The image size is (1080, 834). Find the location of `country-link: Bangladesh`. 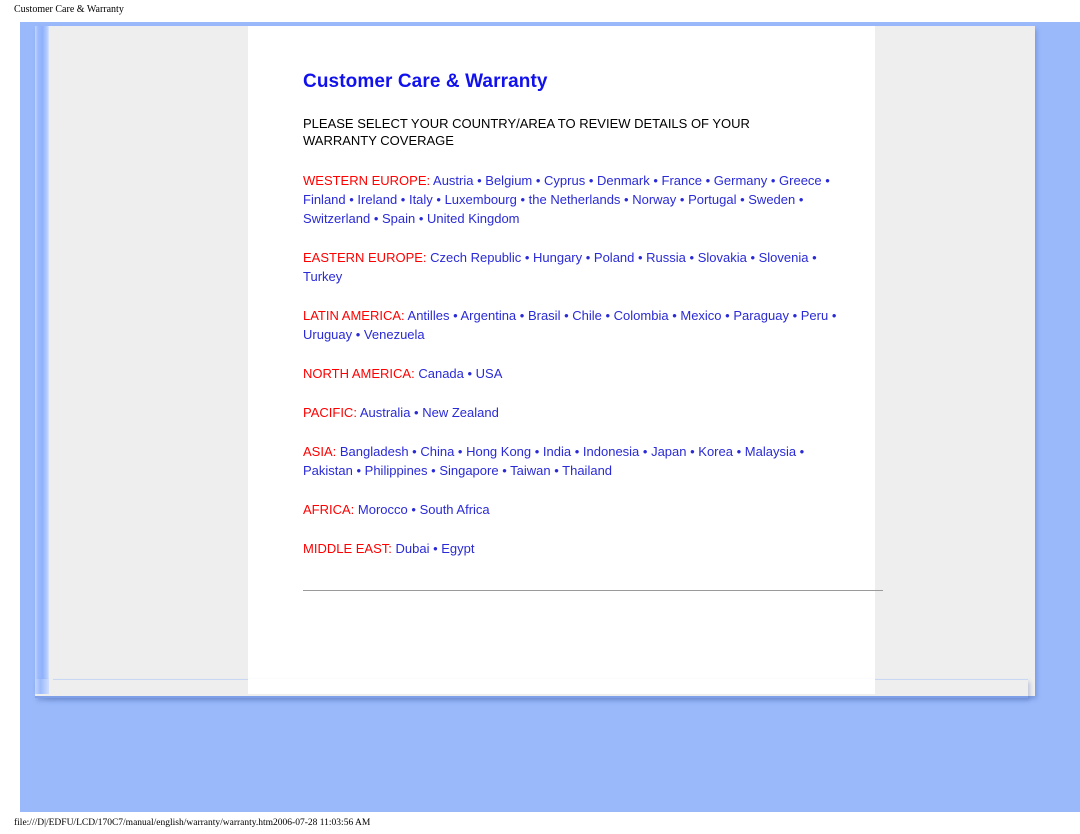

country-link: Bangladesh is located at coordinates (374, 451).